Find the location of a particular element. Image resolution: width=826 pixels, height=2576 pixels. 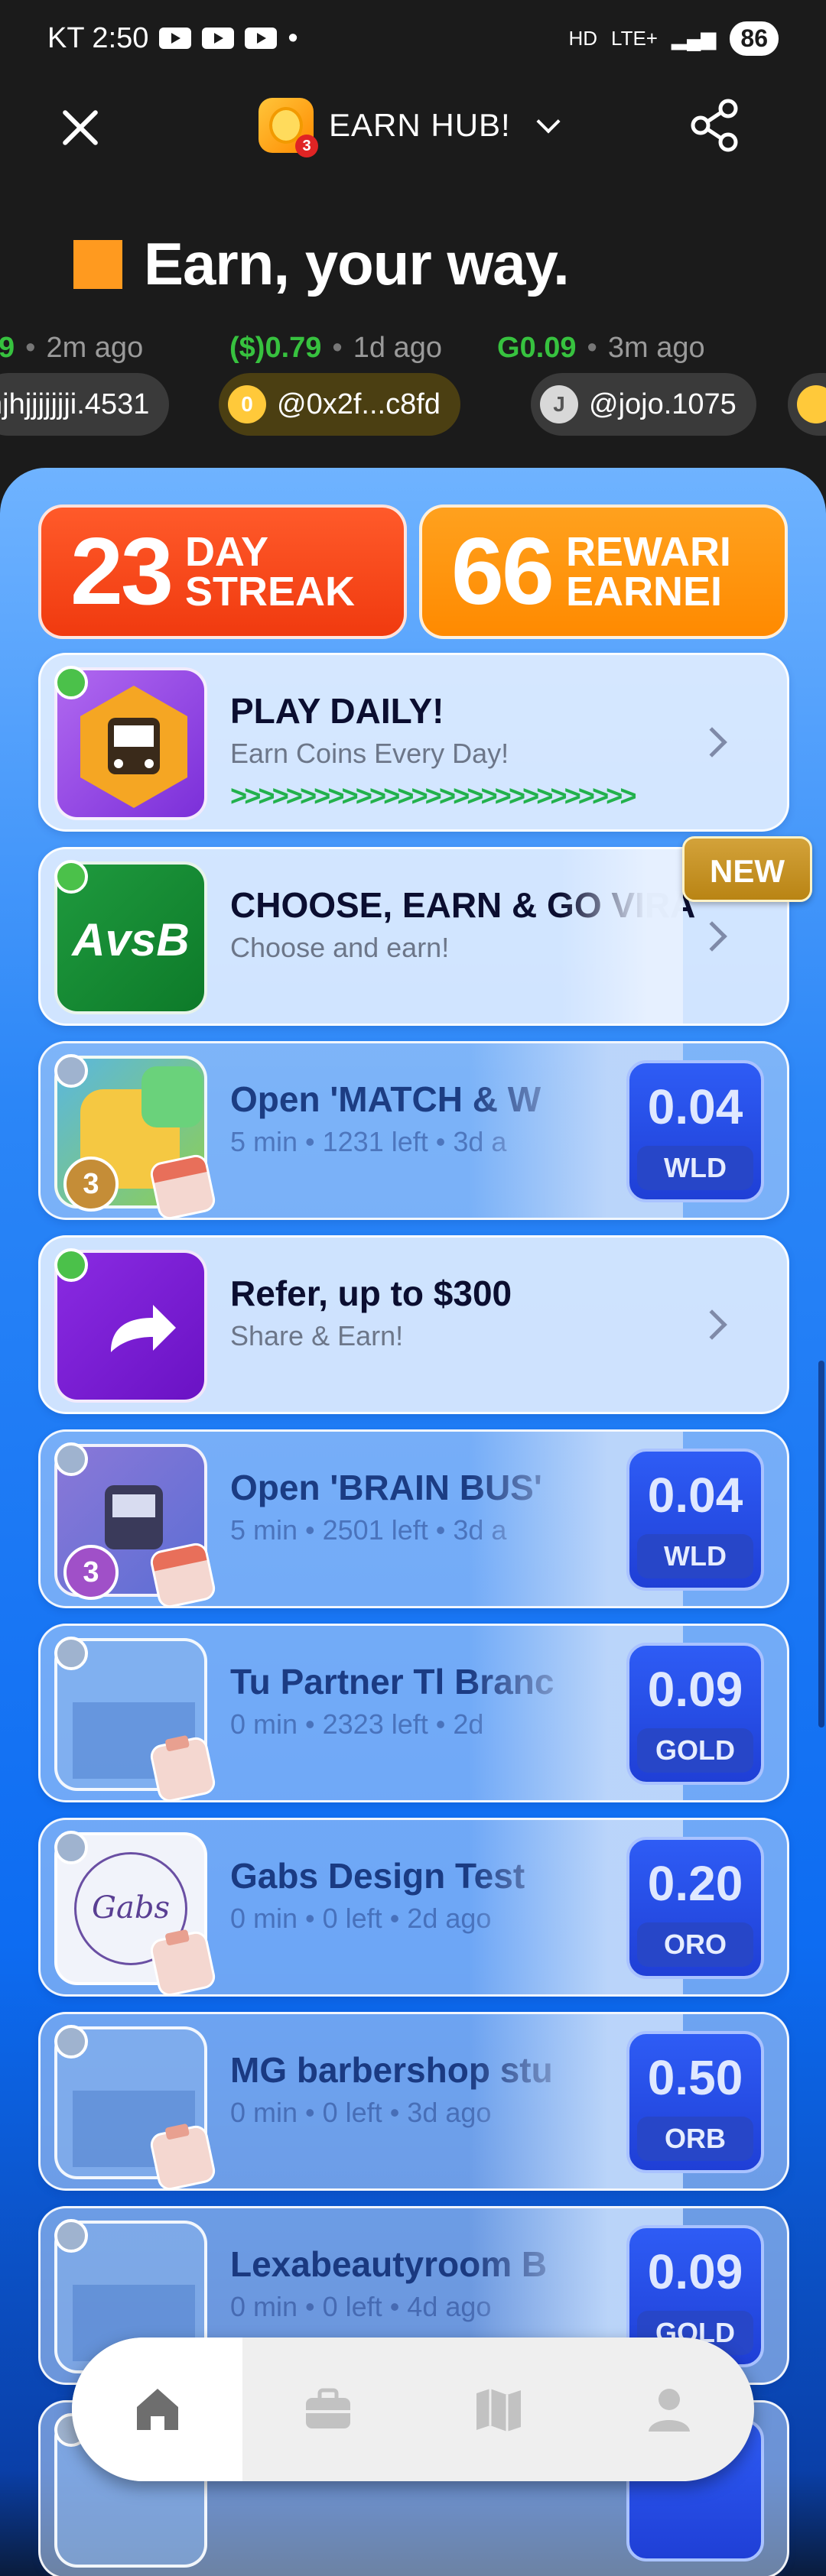

avatar: J is located at coordinates (559, 404).